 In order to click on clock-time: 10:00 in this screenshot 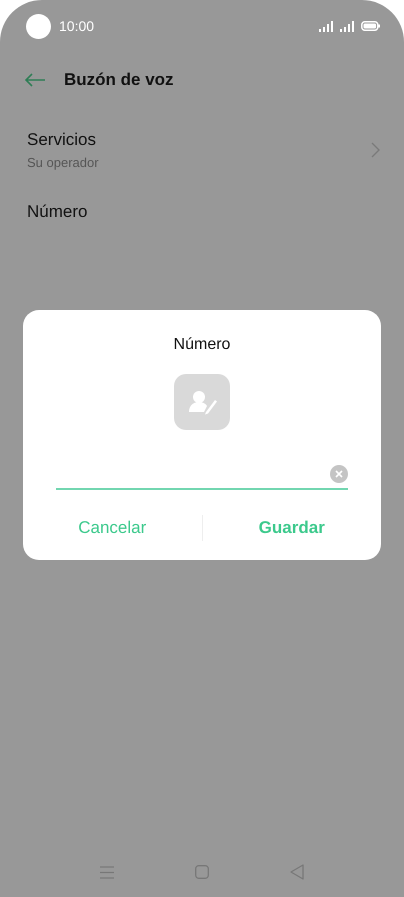, I will do `click(76, 26)`.